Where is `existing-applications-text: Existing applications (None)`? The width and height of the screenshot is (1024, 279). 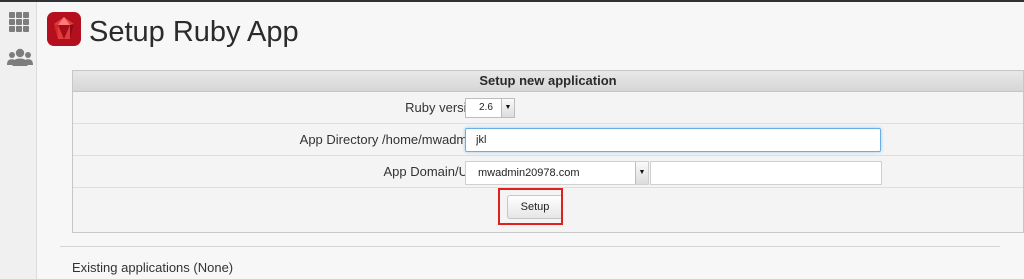
existing-applications-text: Existing applications (None) is located at coordinates (153, 267).